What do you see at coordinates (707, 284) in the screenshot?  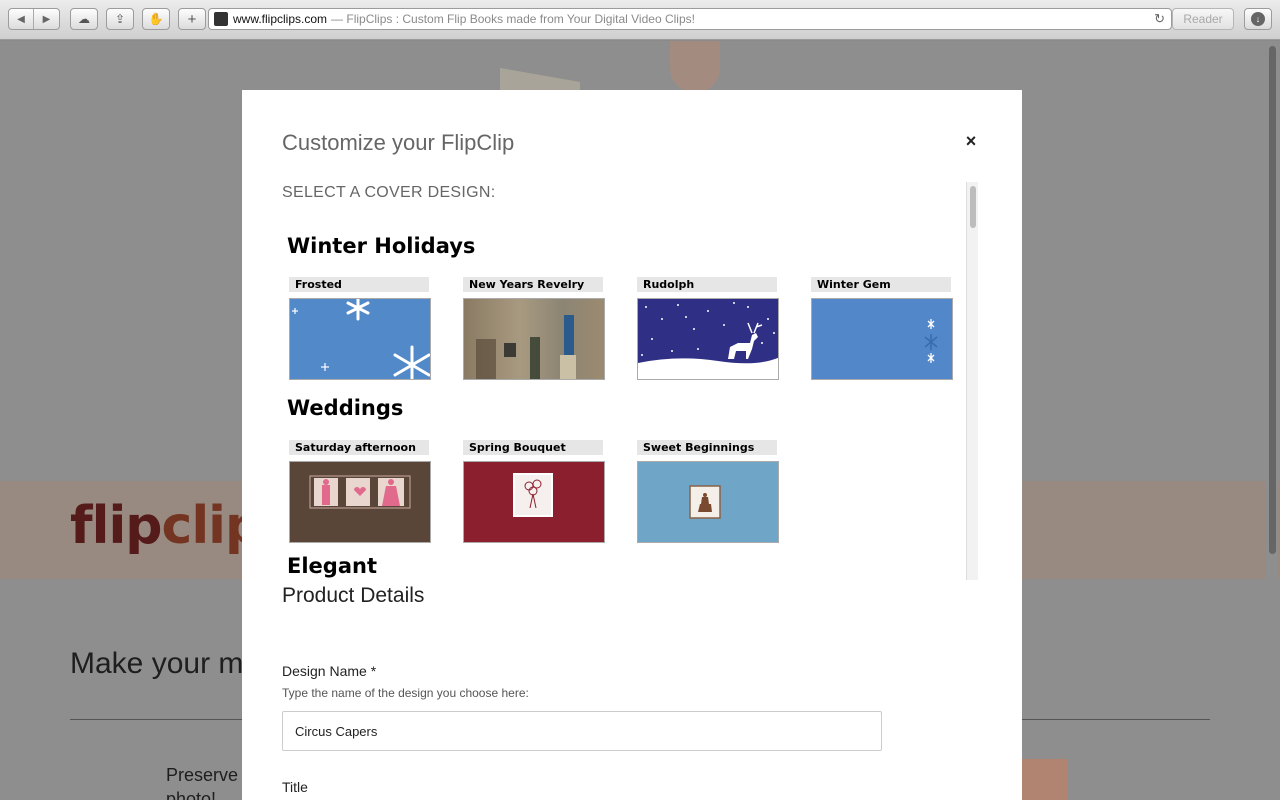 I see `design-label: Rudolph` at bounding box center [707, 284].